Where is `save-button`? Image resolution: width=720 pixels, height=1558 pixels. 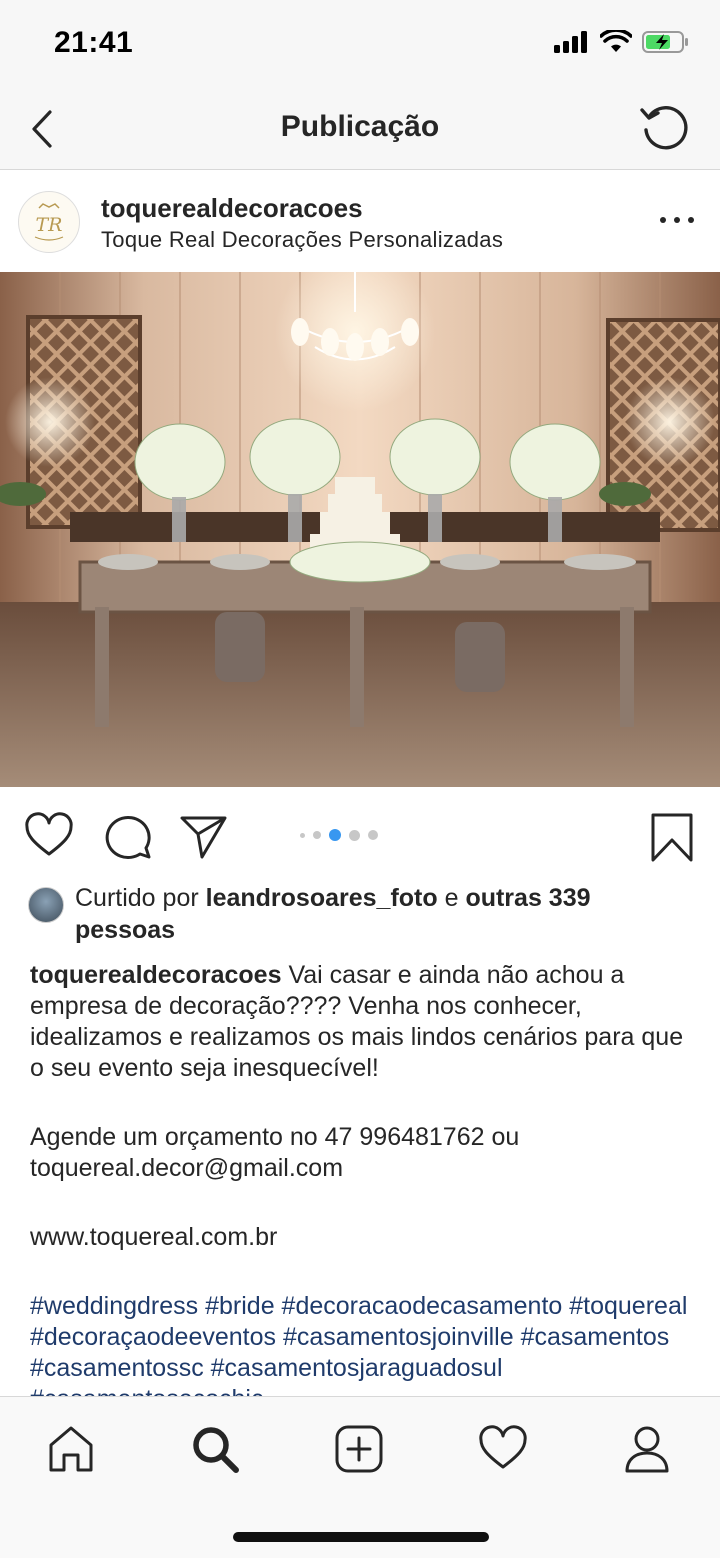 save-button is located at coordinates (672, 836).